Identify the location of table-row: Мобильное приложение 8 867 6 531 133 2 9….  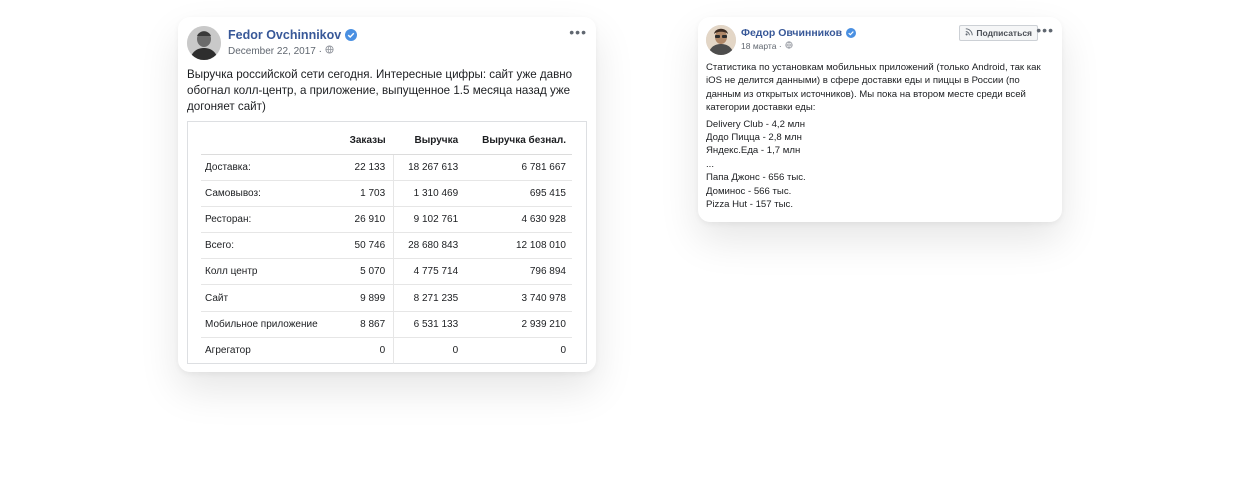
(386, 324).